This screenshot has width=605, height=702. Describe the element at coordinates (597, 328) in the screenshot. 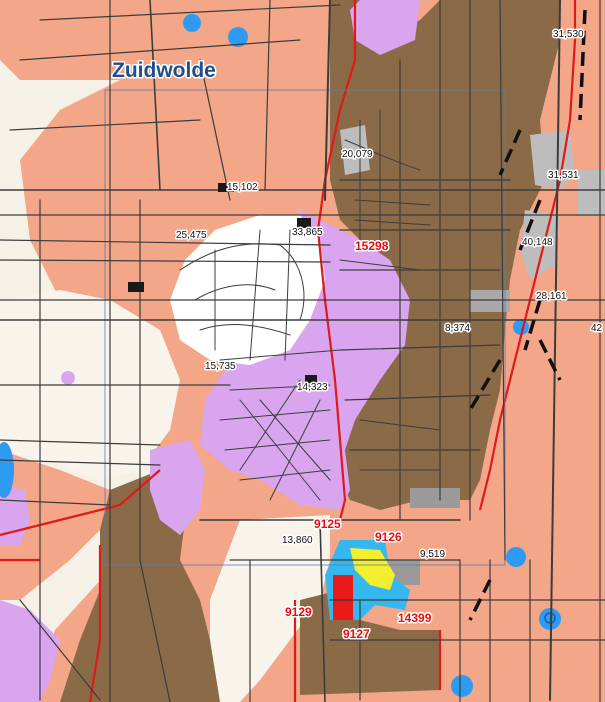

I see `label-42: 42` at that location.